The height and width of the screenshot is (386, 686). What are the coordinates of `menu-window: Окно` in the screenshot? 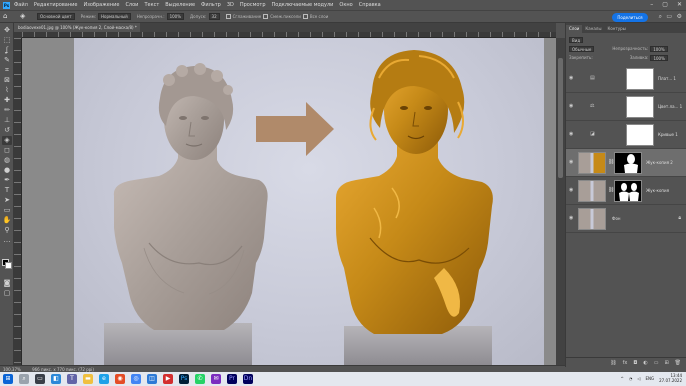 It's located at (345, 5).